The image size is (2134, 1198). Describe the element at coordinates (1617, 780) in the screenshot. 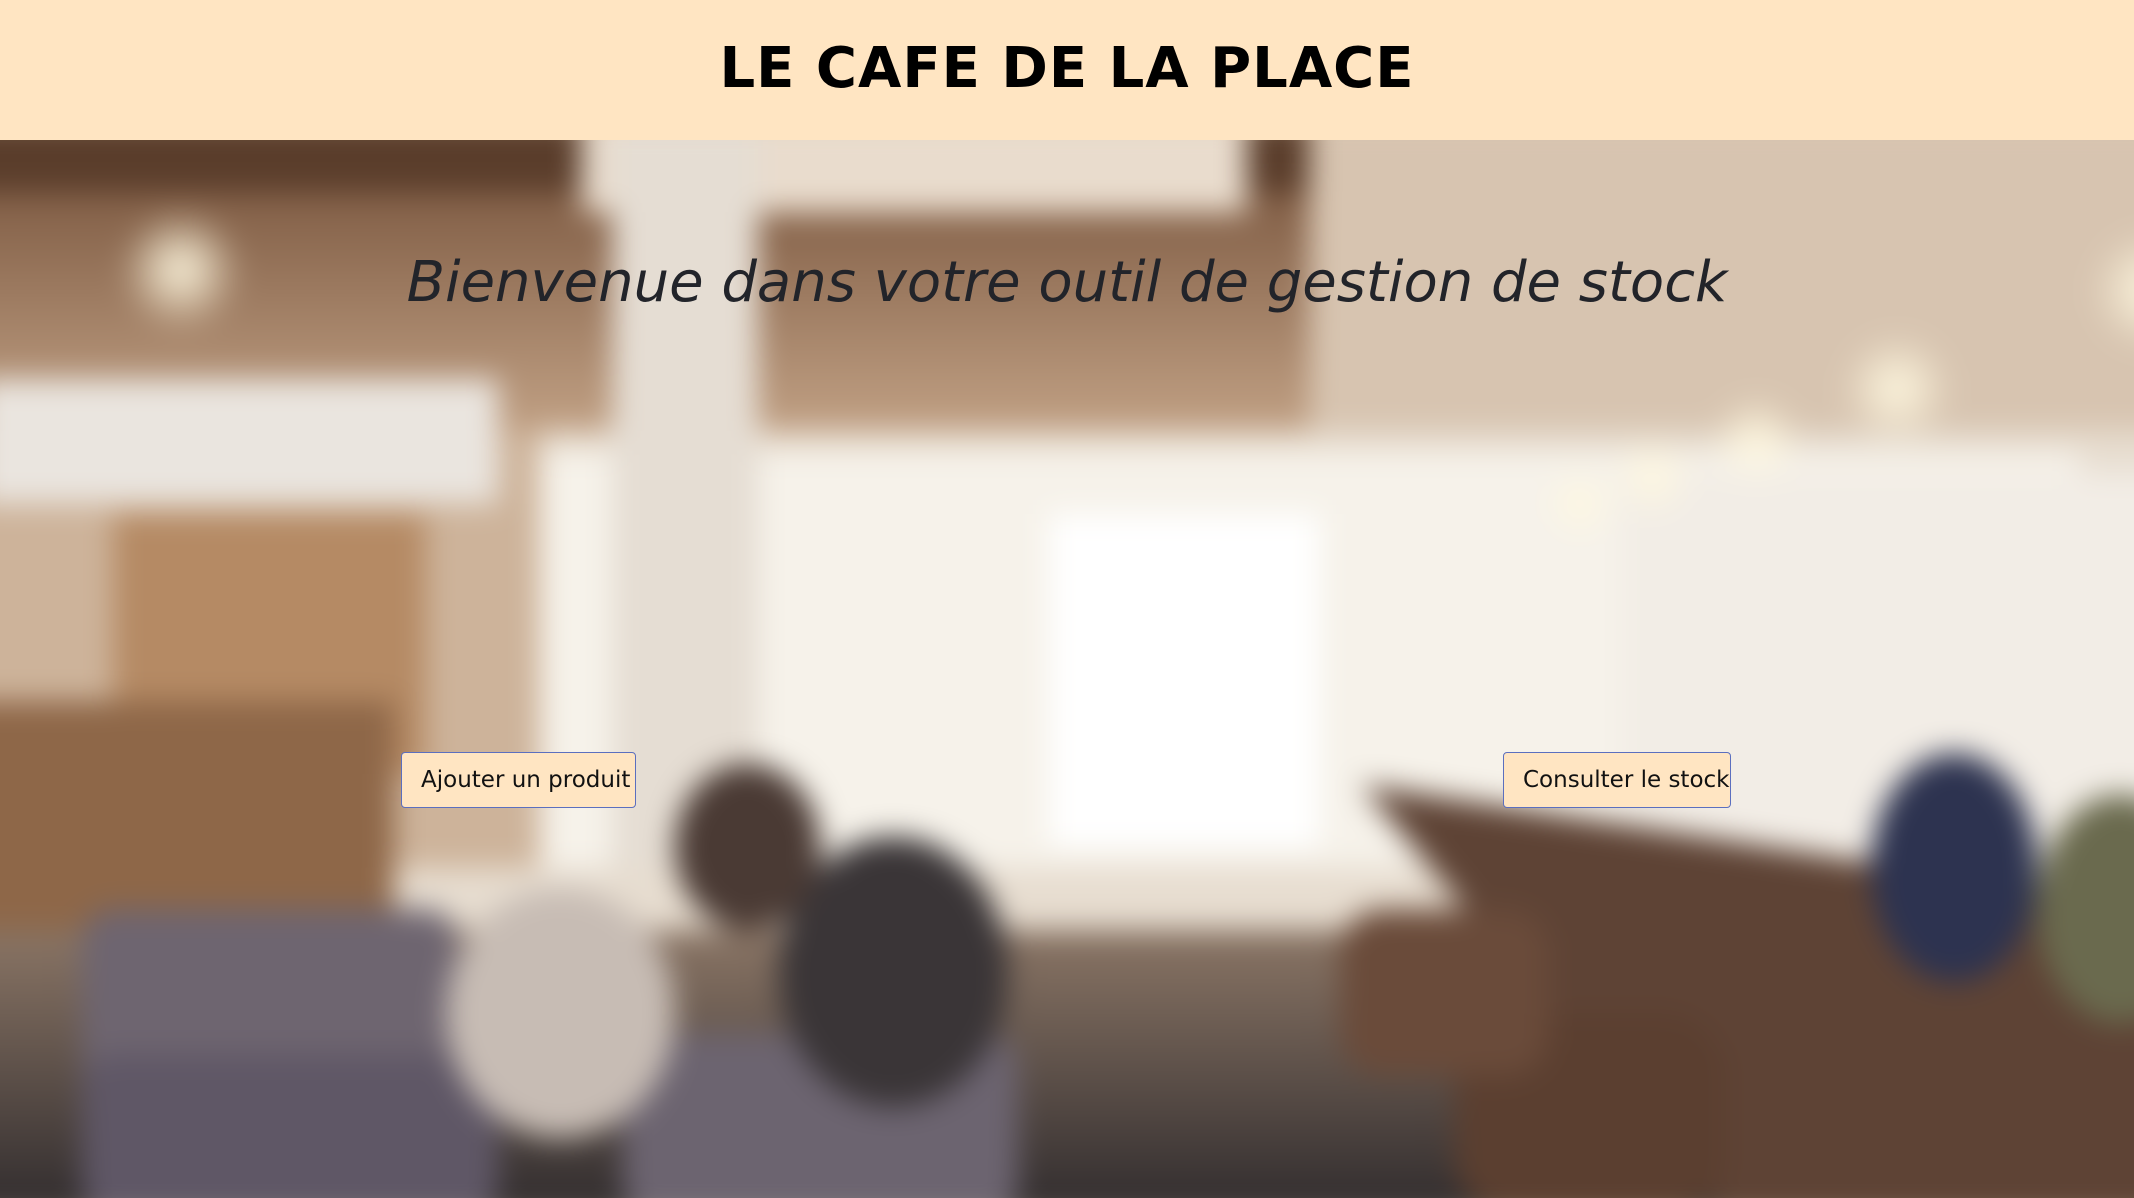

I see `view-stock-button: Consulter le stock` at that location.